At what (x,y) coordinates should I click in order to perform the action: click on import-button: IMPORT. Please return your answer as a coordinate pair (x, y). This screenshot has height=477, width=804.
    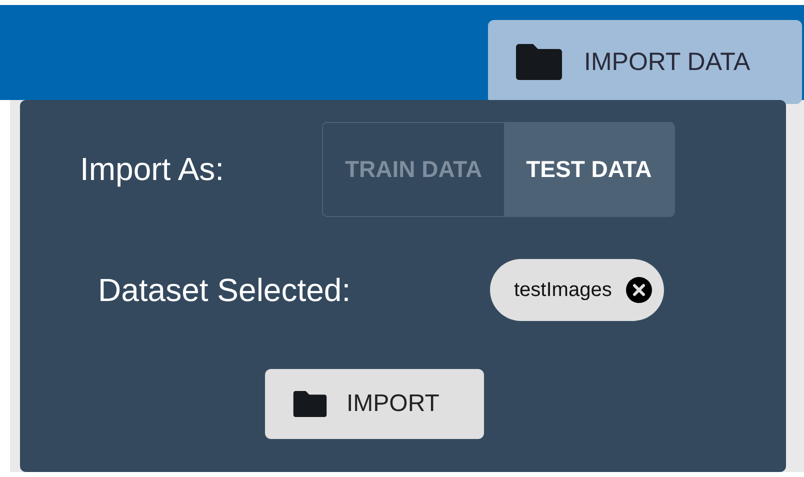
    Looking at the image, I should click on (374, 404).